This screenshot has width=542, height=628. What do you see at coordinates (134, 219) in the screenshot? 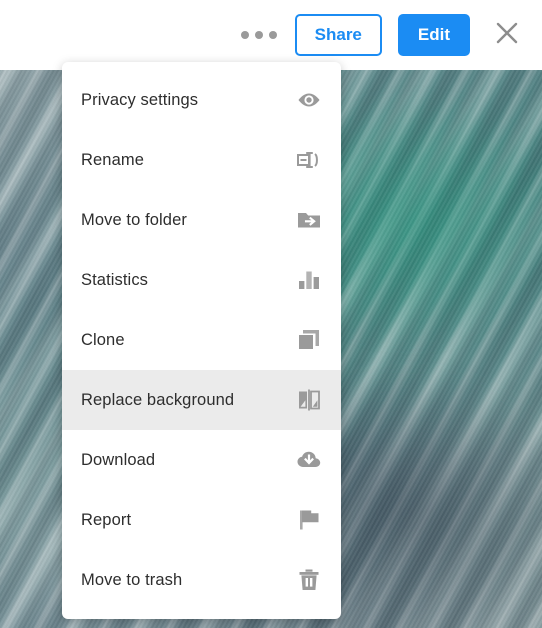
I see `menu-item-label: Move to folder` at bounding box center [134, 219].